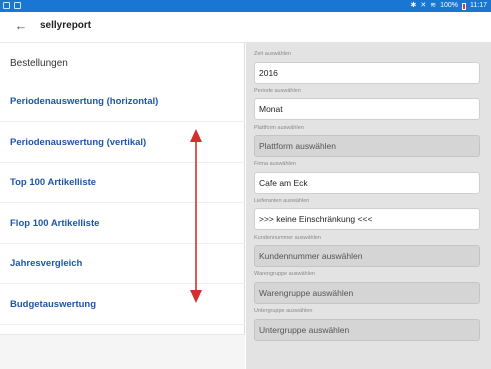  What do you see at coordinates (277, 91) in the screenshot?
I see `field-label-periode: Periode auswählen` at bounding box center [277, 91].